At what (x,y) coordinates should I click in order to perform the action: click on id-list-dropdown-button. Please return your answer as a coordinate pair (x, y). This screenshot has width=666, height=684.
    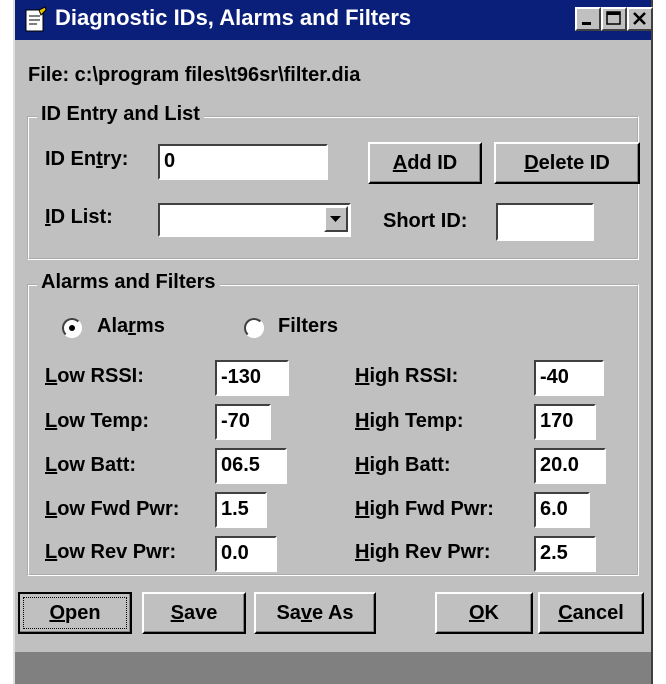
    Looking at the image, I should click on (336, 219).